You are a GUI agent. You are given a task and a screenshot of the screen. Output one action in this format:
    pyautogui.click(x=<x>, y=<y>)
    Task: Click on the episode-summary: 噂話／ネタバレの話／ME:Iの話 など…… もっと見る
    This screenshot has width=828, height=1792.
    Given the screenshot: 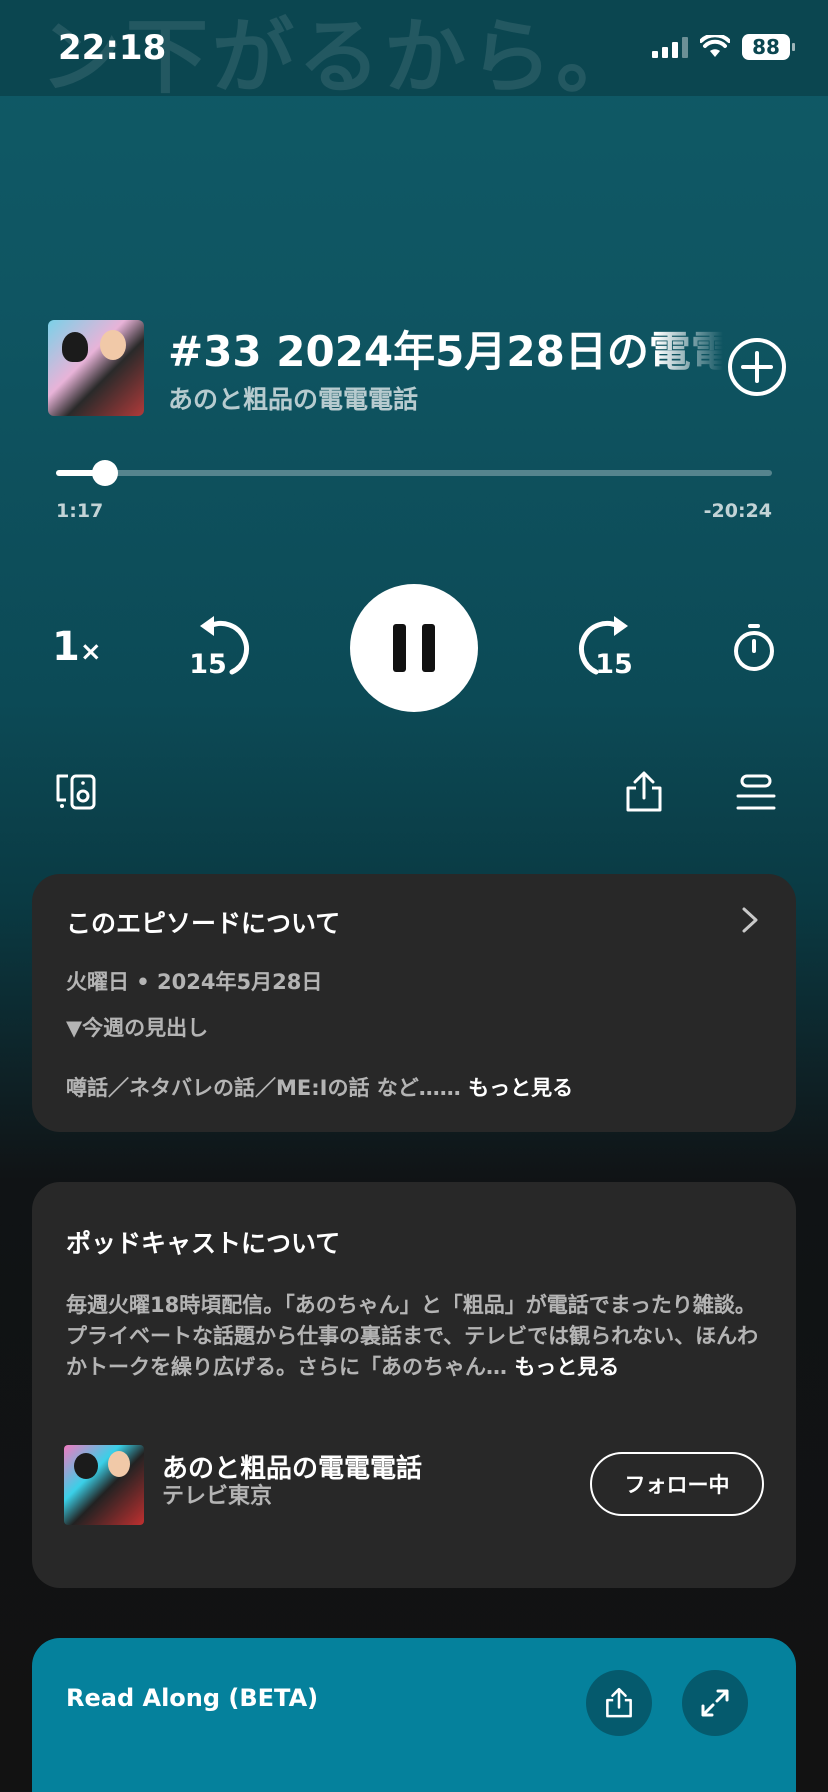 What is the action you would take?
    pyautogui.click(x=319, y=1087)
    